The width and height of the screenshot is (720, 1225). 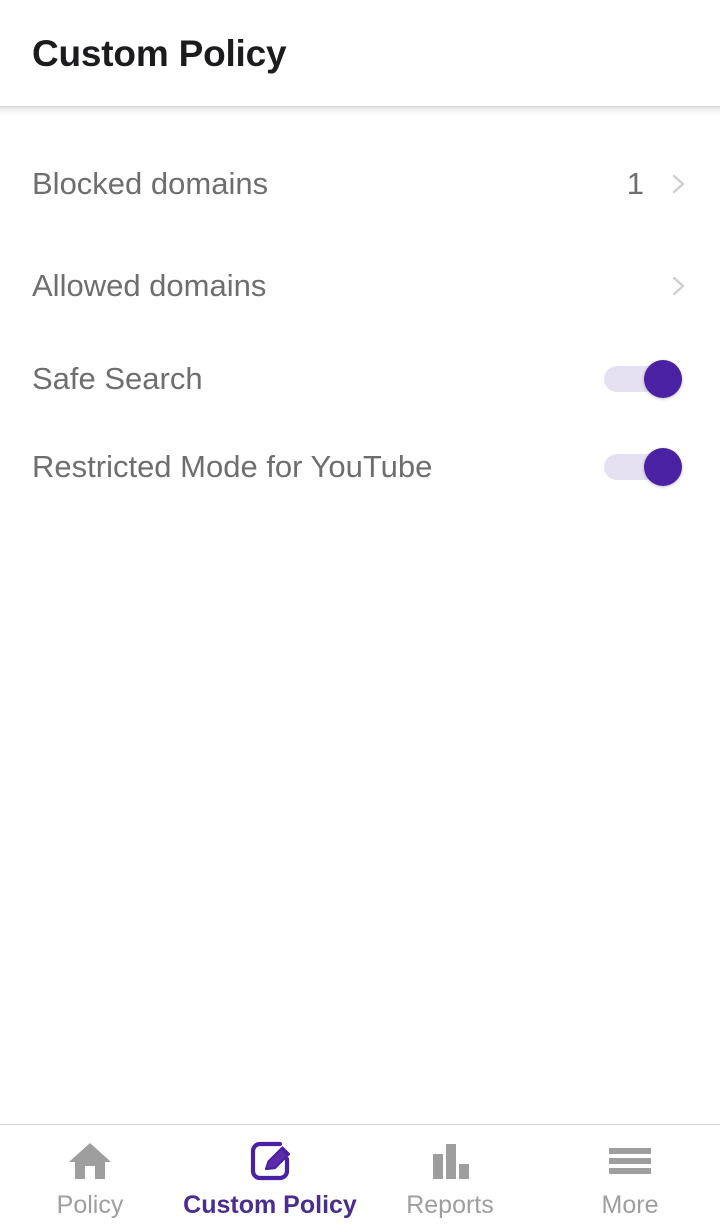 I want to click on blocked-domains-count: 1, so click(x=635, y=183).